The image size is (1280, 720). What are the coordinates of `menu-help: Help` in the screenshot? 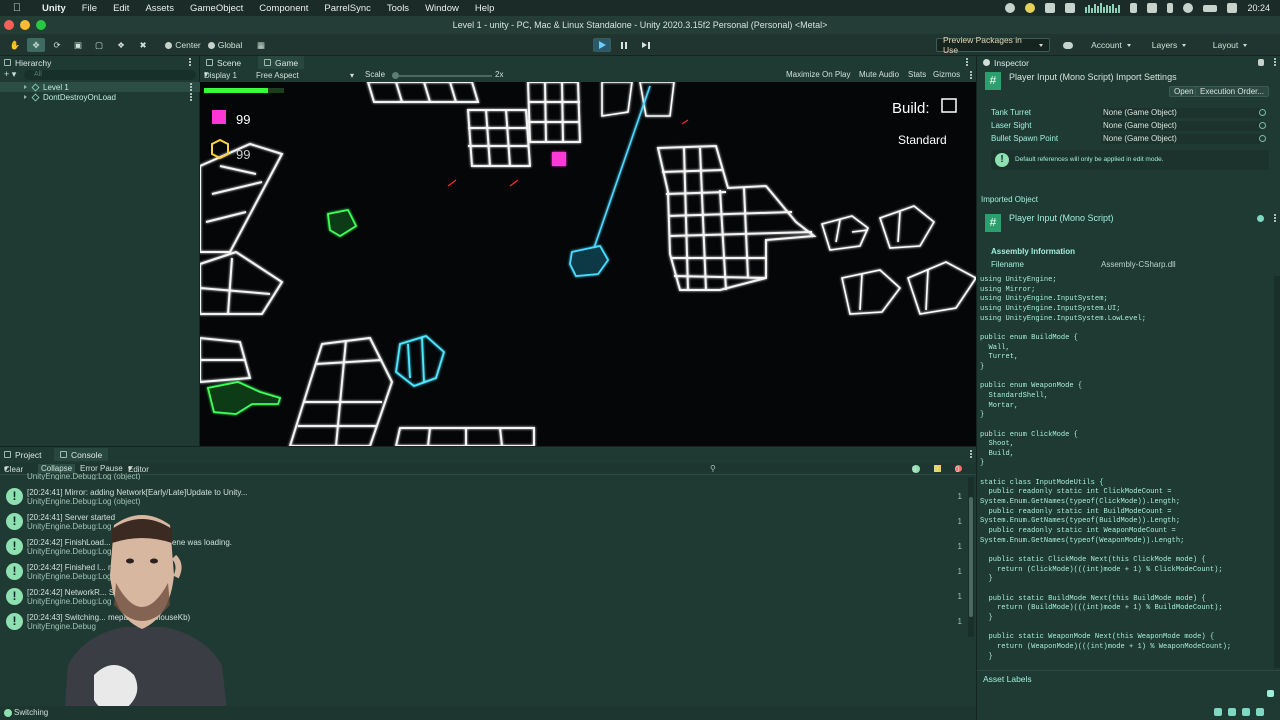 It's located at (485, 8).